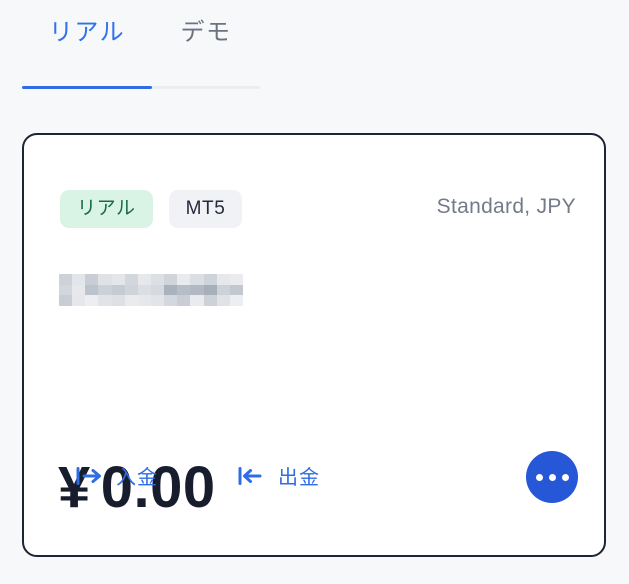 This screenshot has width=629, height=584. What do you see at coordinates (251, 477) in the screenshot?
I see `arrow-left-to-bar-icon` at bounding box center [251, 477].